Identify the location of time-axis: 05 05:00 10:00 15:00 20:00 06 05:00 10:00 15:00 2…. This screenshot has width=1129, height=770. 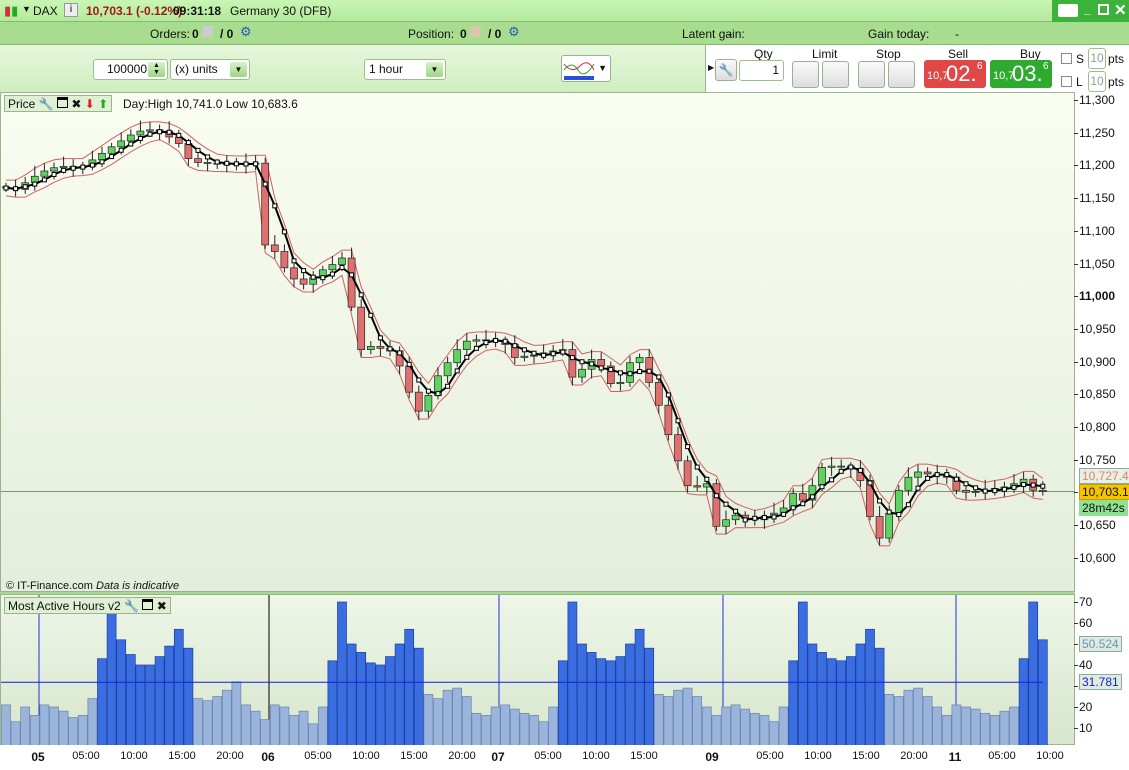
(537, 757).